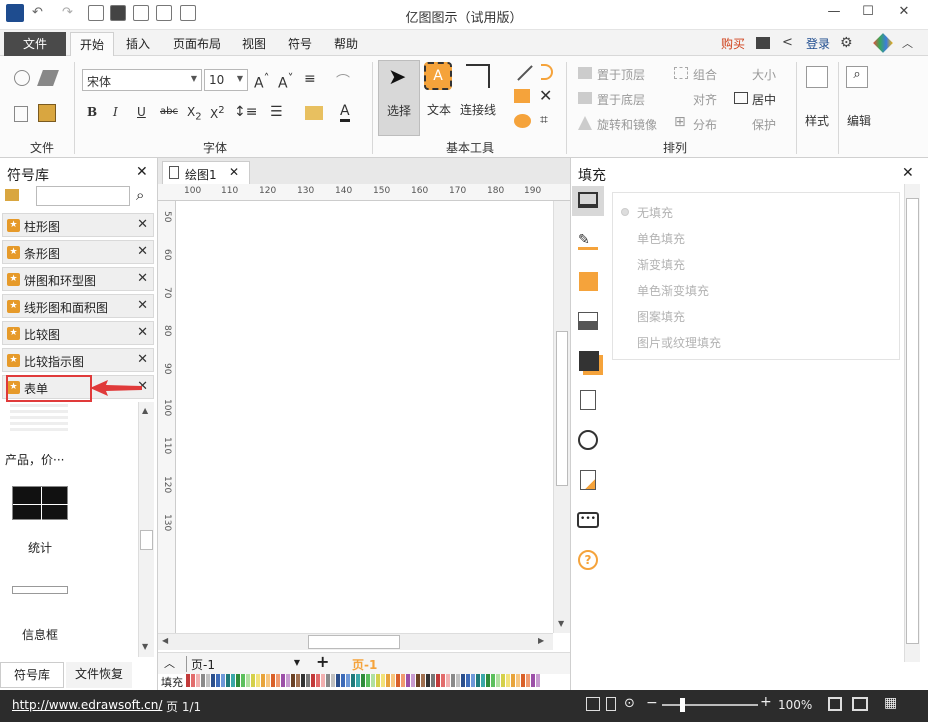  I want to click on fill-option: 图片或纹理填充, so click(679, 342).